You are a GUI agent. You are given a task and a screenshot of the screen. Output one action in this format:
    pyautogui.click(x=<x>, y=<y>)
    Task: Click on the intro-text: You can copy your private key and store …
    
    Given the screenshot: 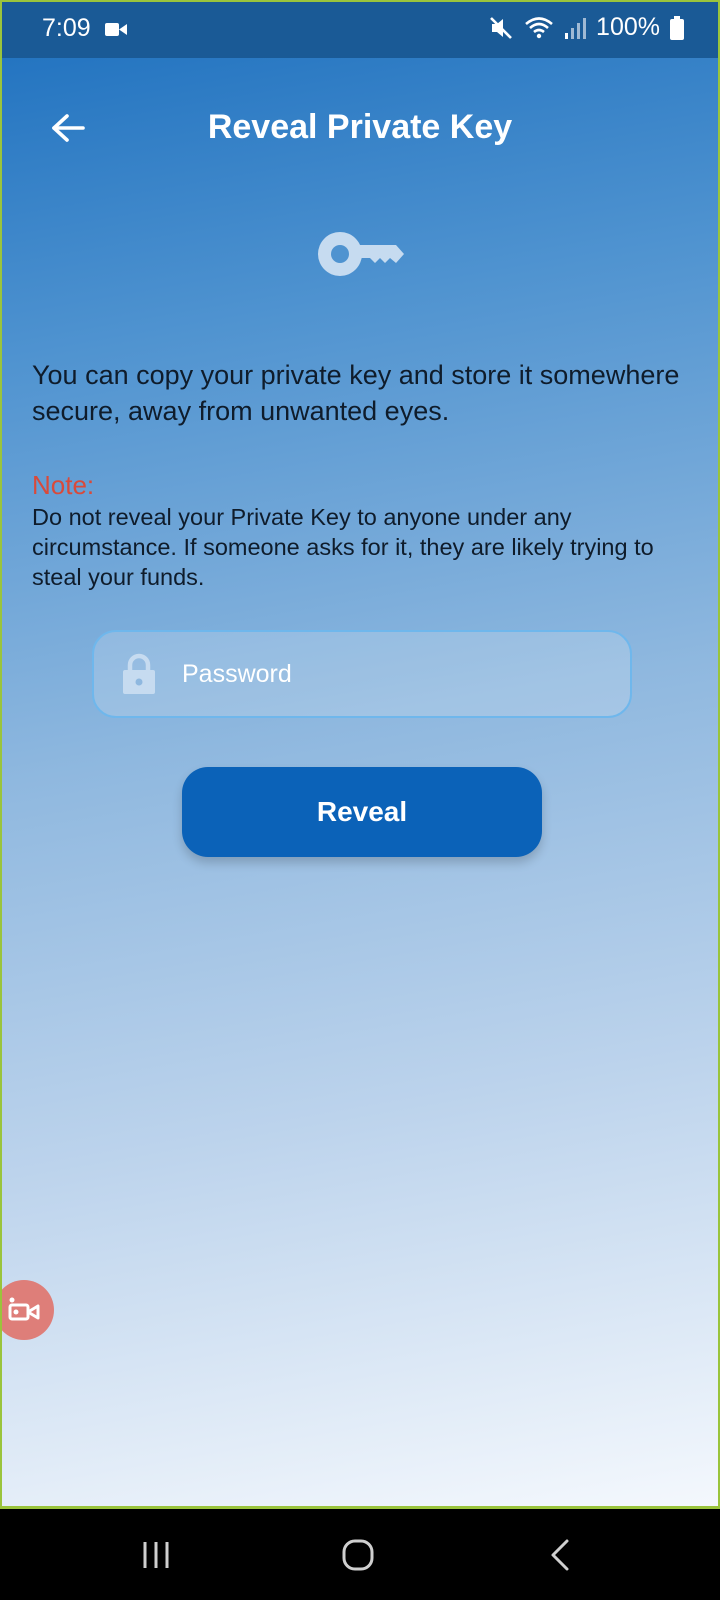 What is the action you would take?
    pyautogui.click(x=356, y=393)
    